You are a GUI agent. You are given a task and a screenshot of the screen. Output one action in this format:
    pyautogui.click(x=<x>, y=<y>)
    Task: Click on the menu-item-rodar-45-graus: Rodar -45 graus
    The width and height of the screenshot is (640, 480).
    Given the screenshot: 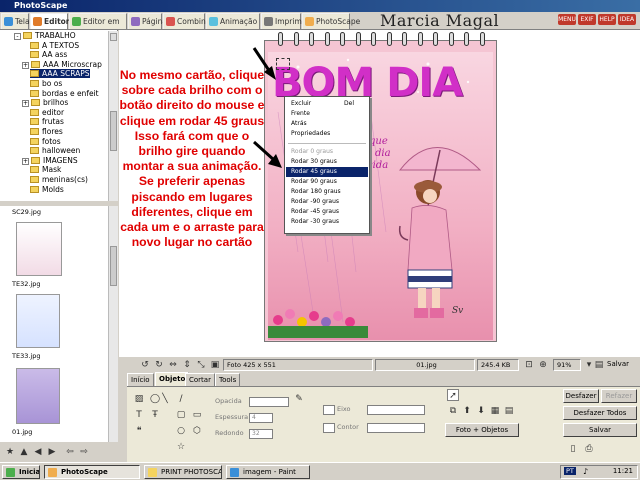 What is the action you would take?
    pyautogui.click(x=327, y=212)
    